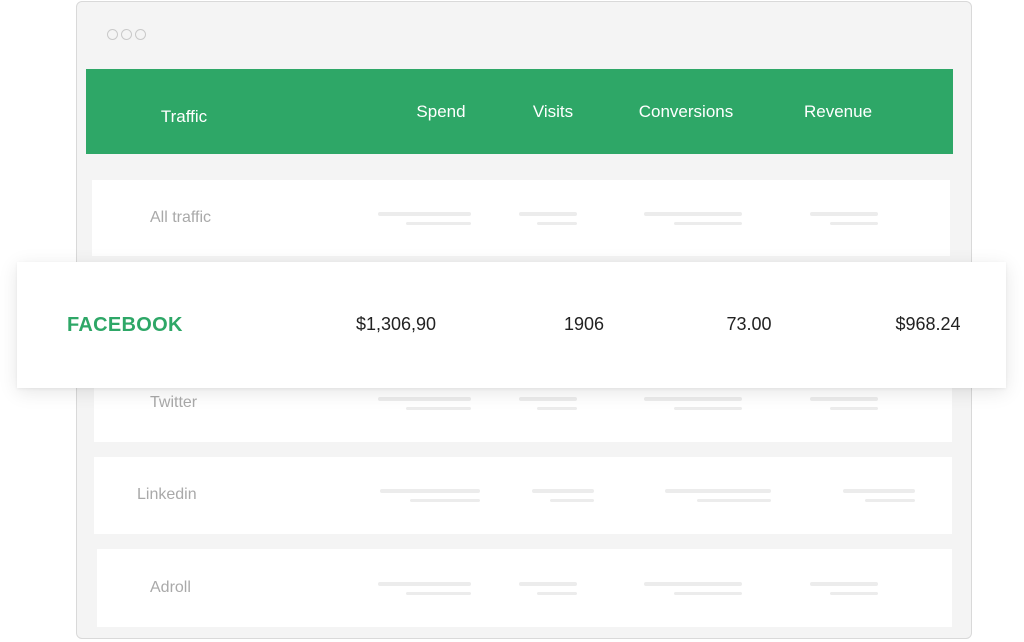 The image size is (1024, 642). What do you see at coordinates (524, 588) in the screenshot?
I see `table-row-adroll: Adroll` at bounding box center [524, 588].